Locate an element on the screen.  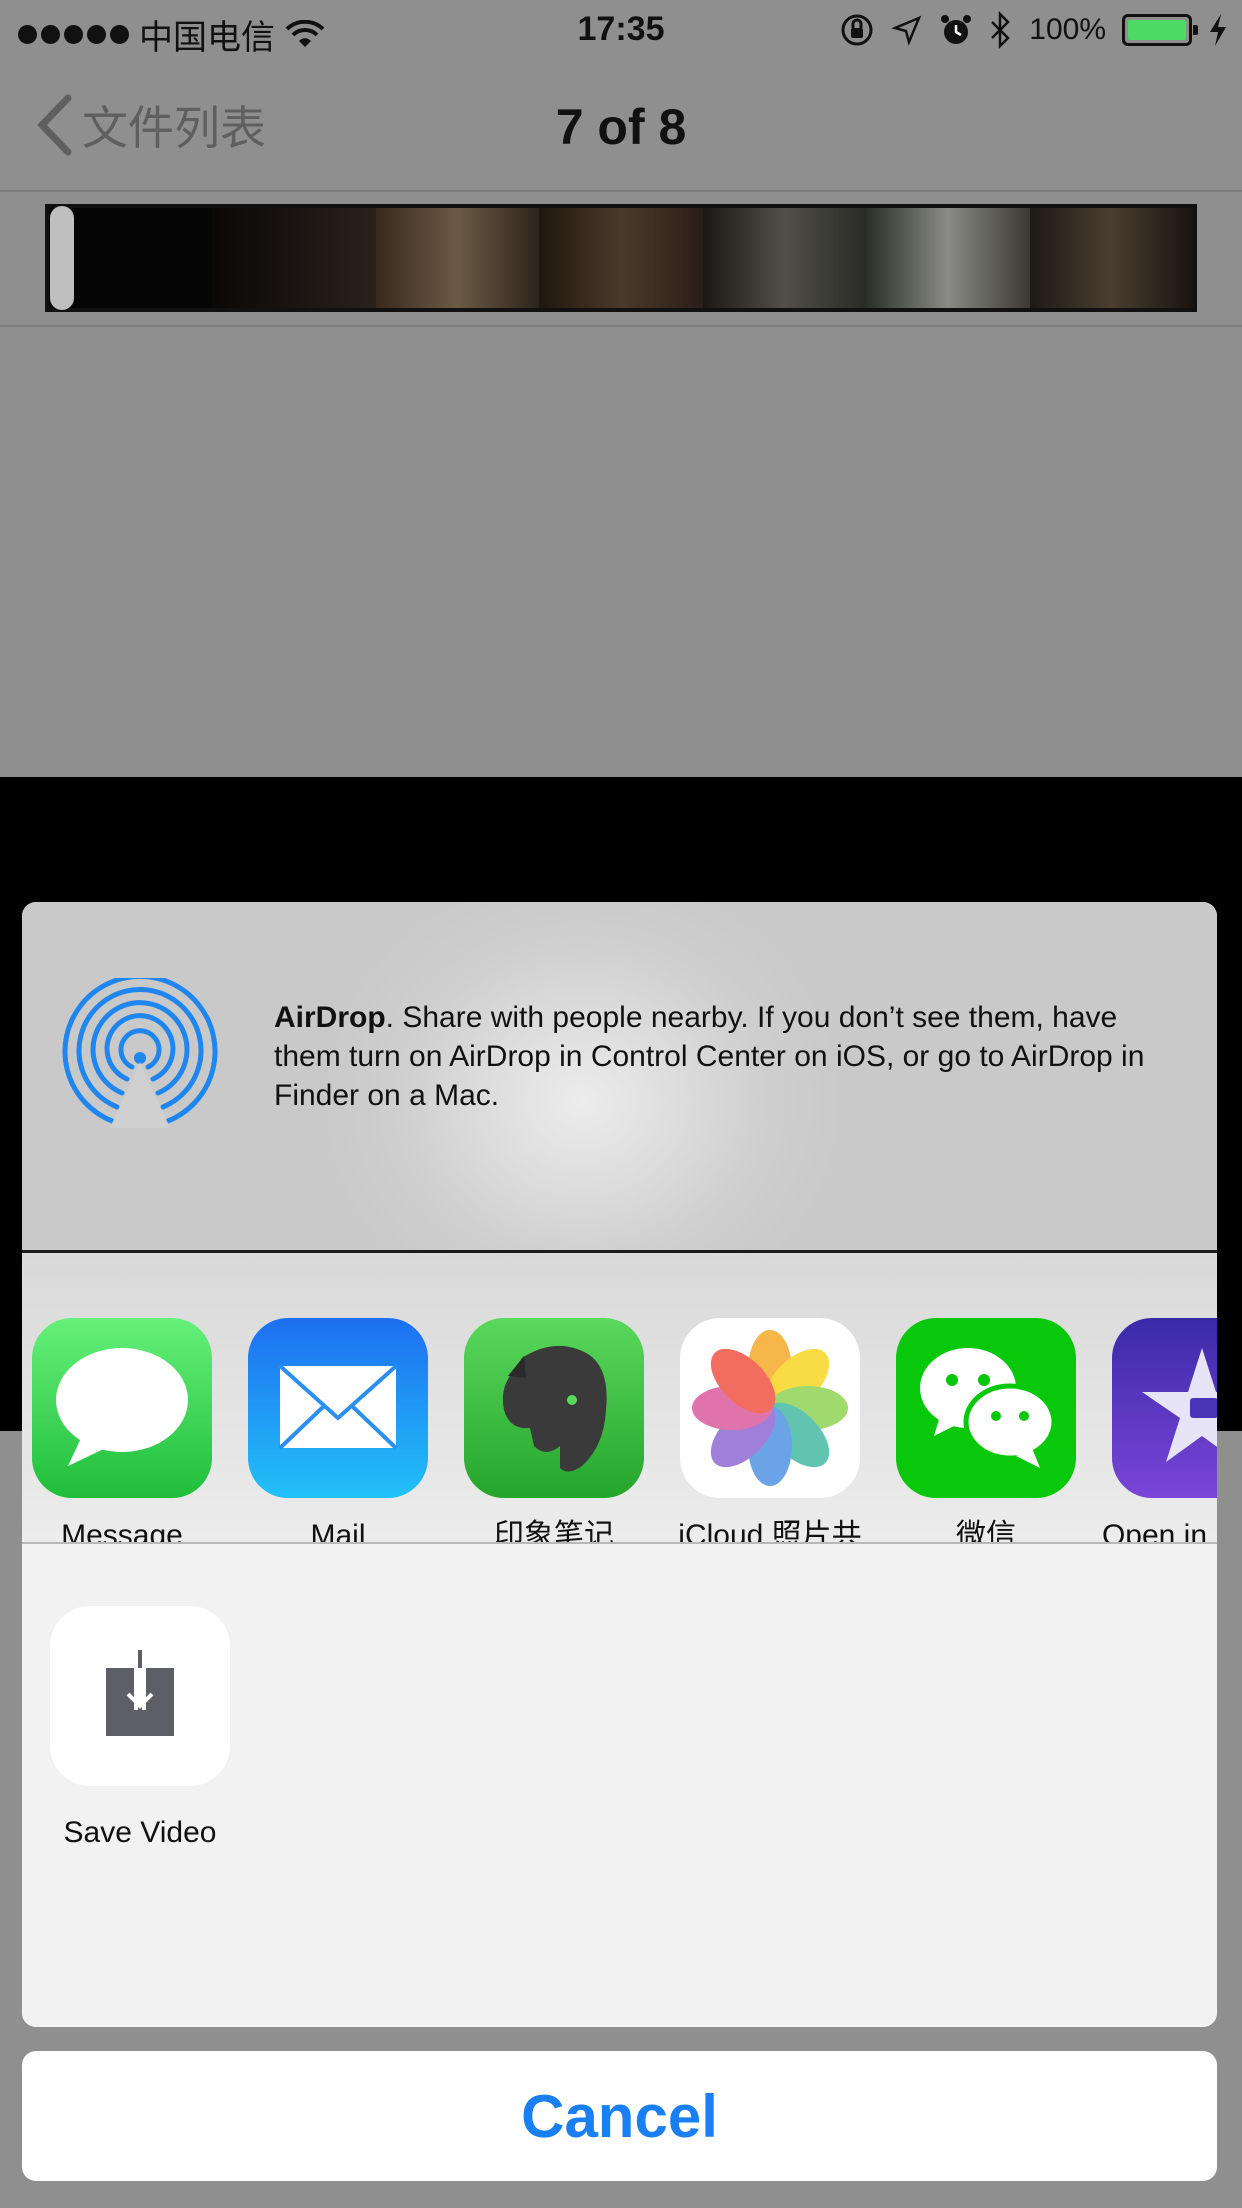
scrubber-handle is located at coordinates (62, 258).